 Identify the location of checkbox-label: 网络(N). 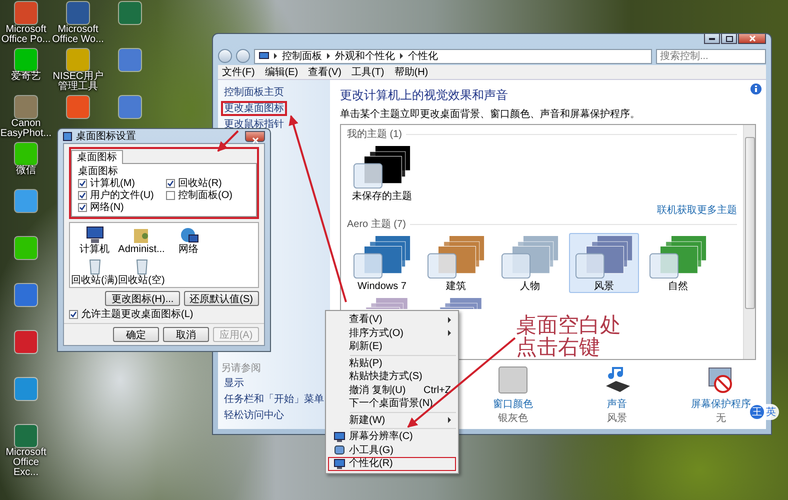
(107, 207).